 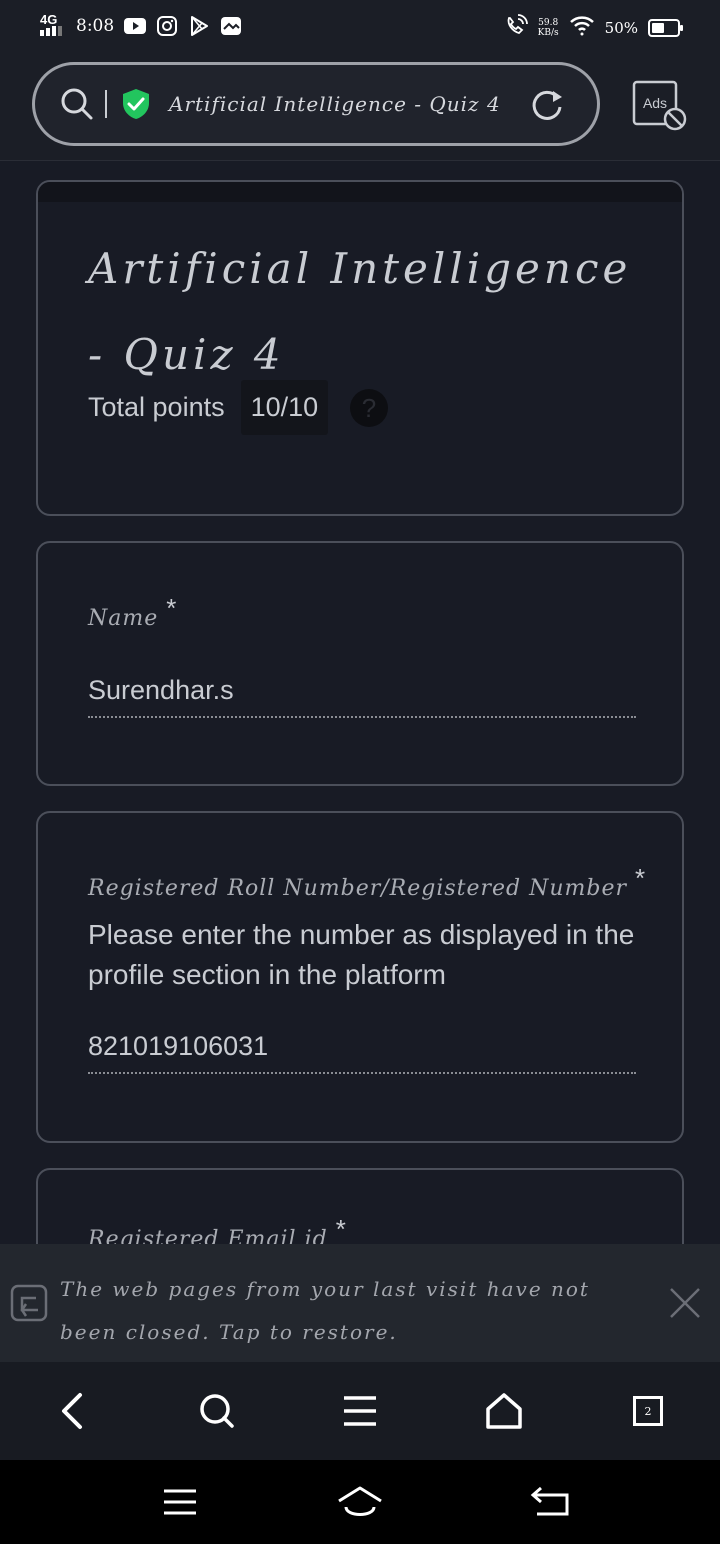 What do you see at coordinates (167, 26) in the screenshot?
I see `instagram-icon` at bounding box center [167, 26].